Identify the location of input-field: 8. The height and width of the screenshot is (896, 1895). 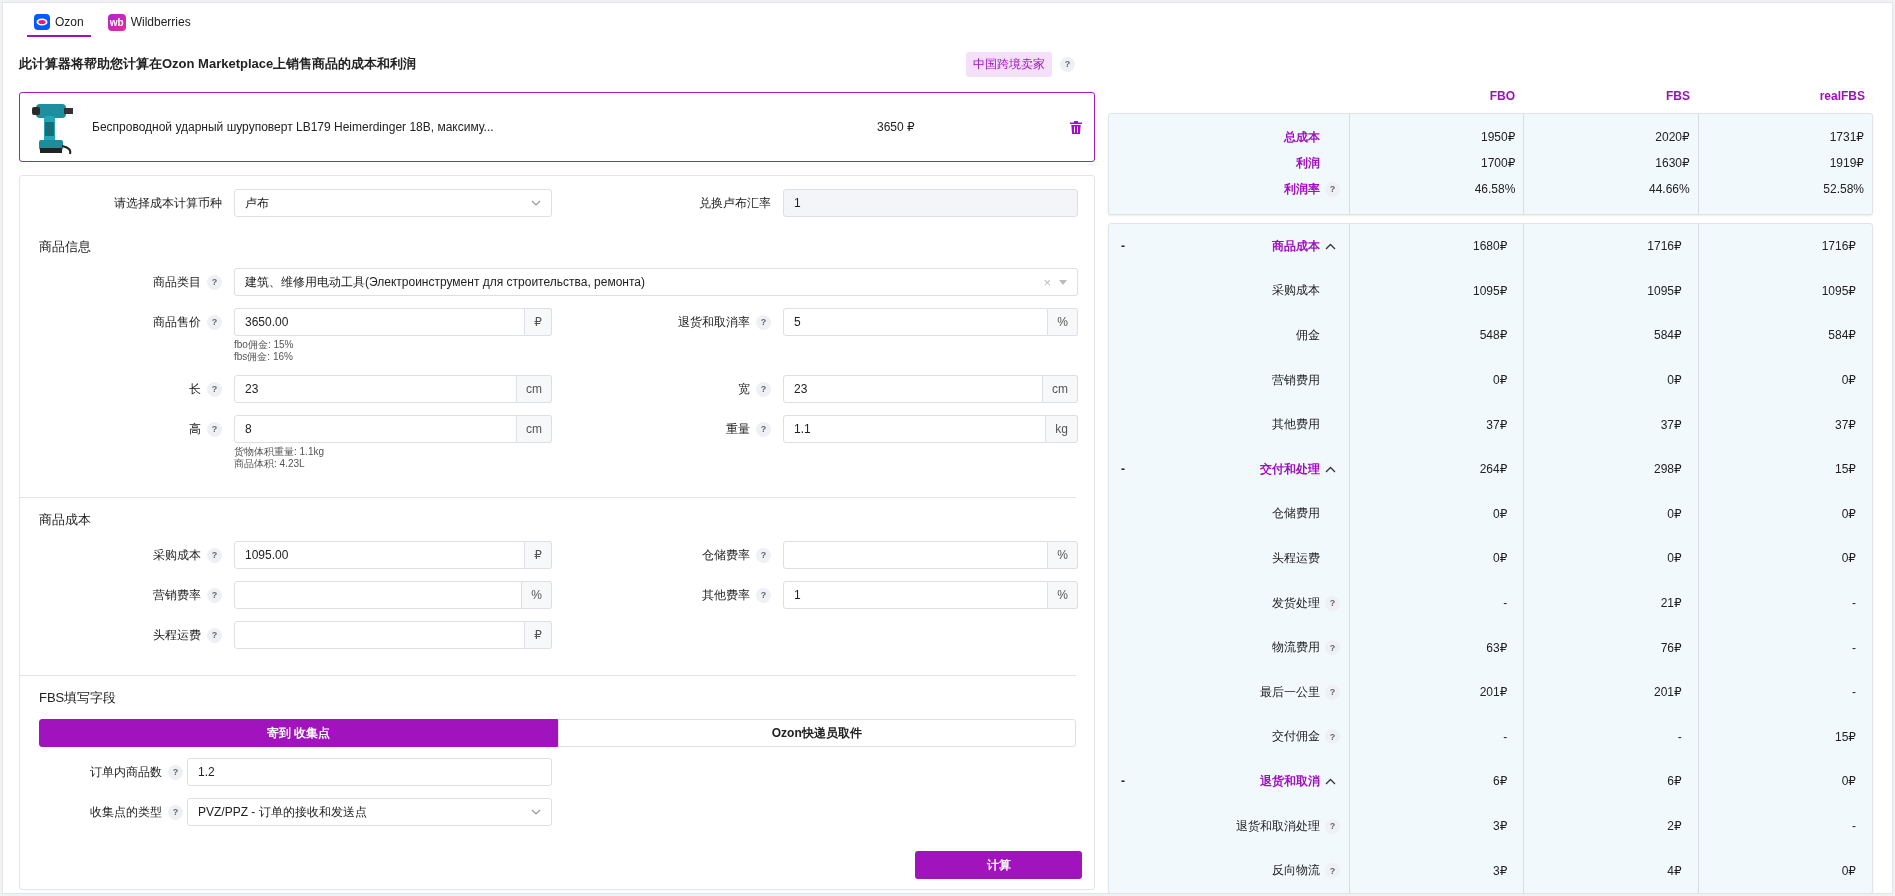
(375, 429).